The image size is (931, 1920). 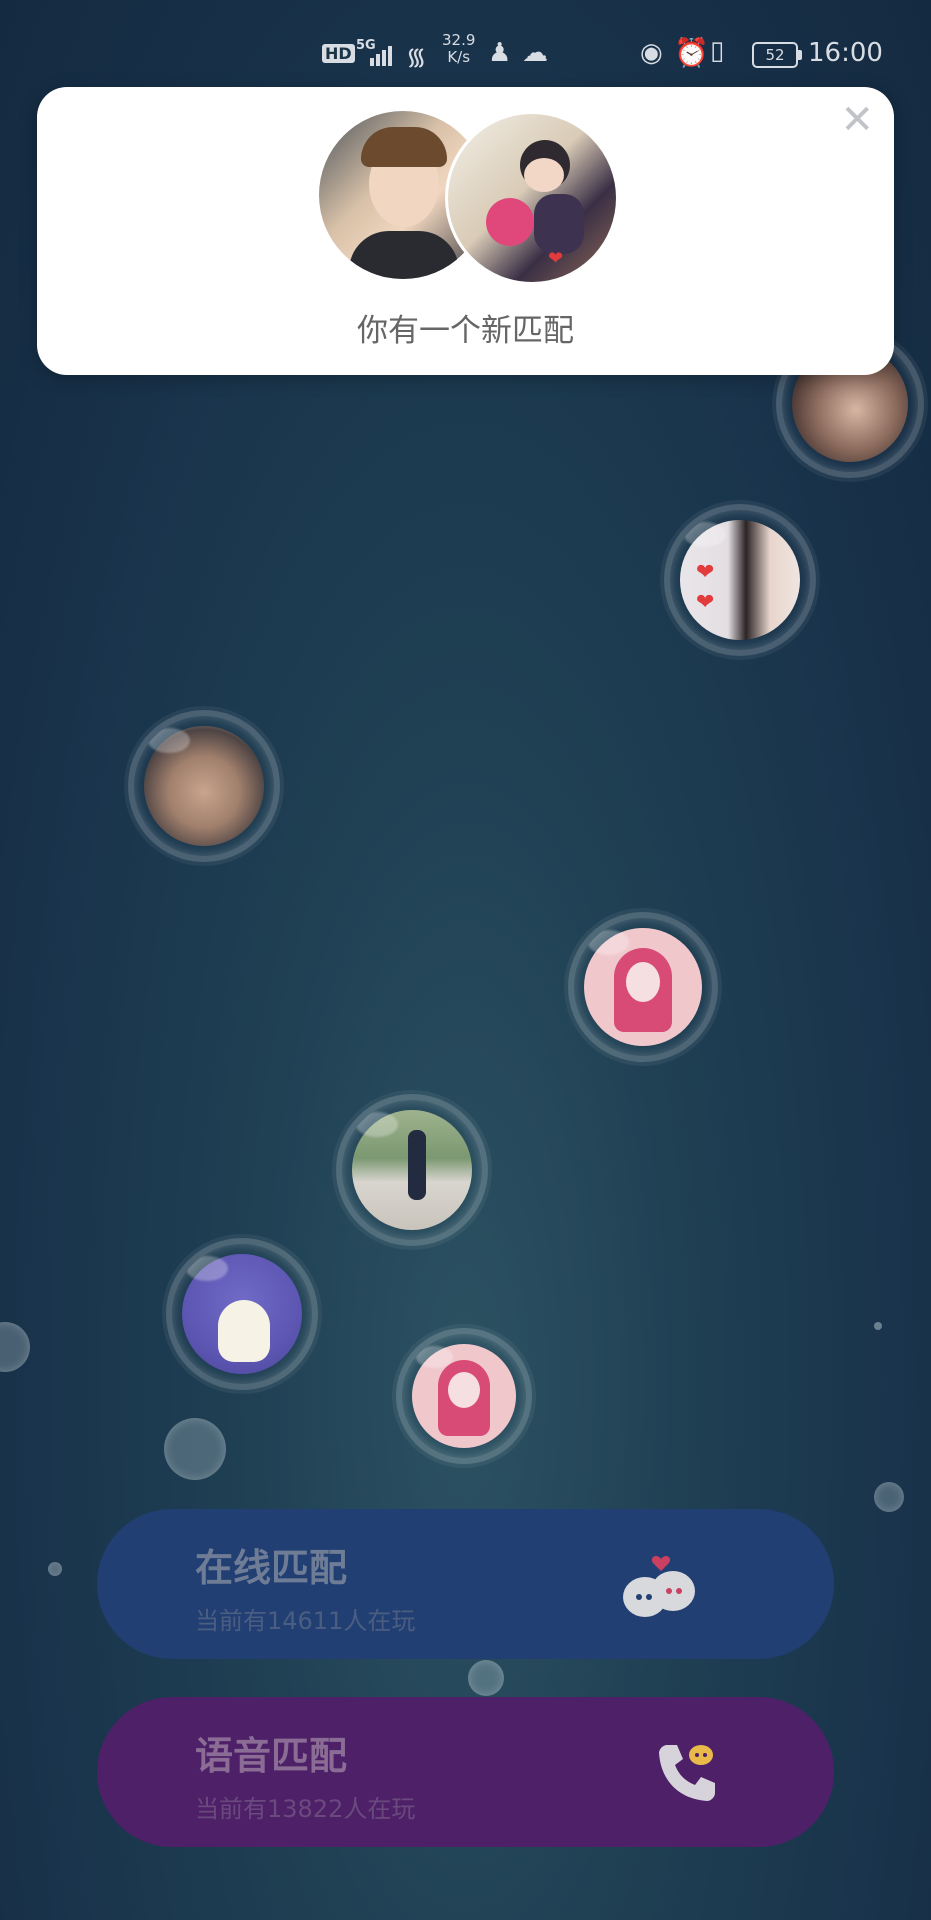 I want to click on eye-icon: ◉, so click(x=651, y=53).